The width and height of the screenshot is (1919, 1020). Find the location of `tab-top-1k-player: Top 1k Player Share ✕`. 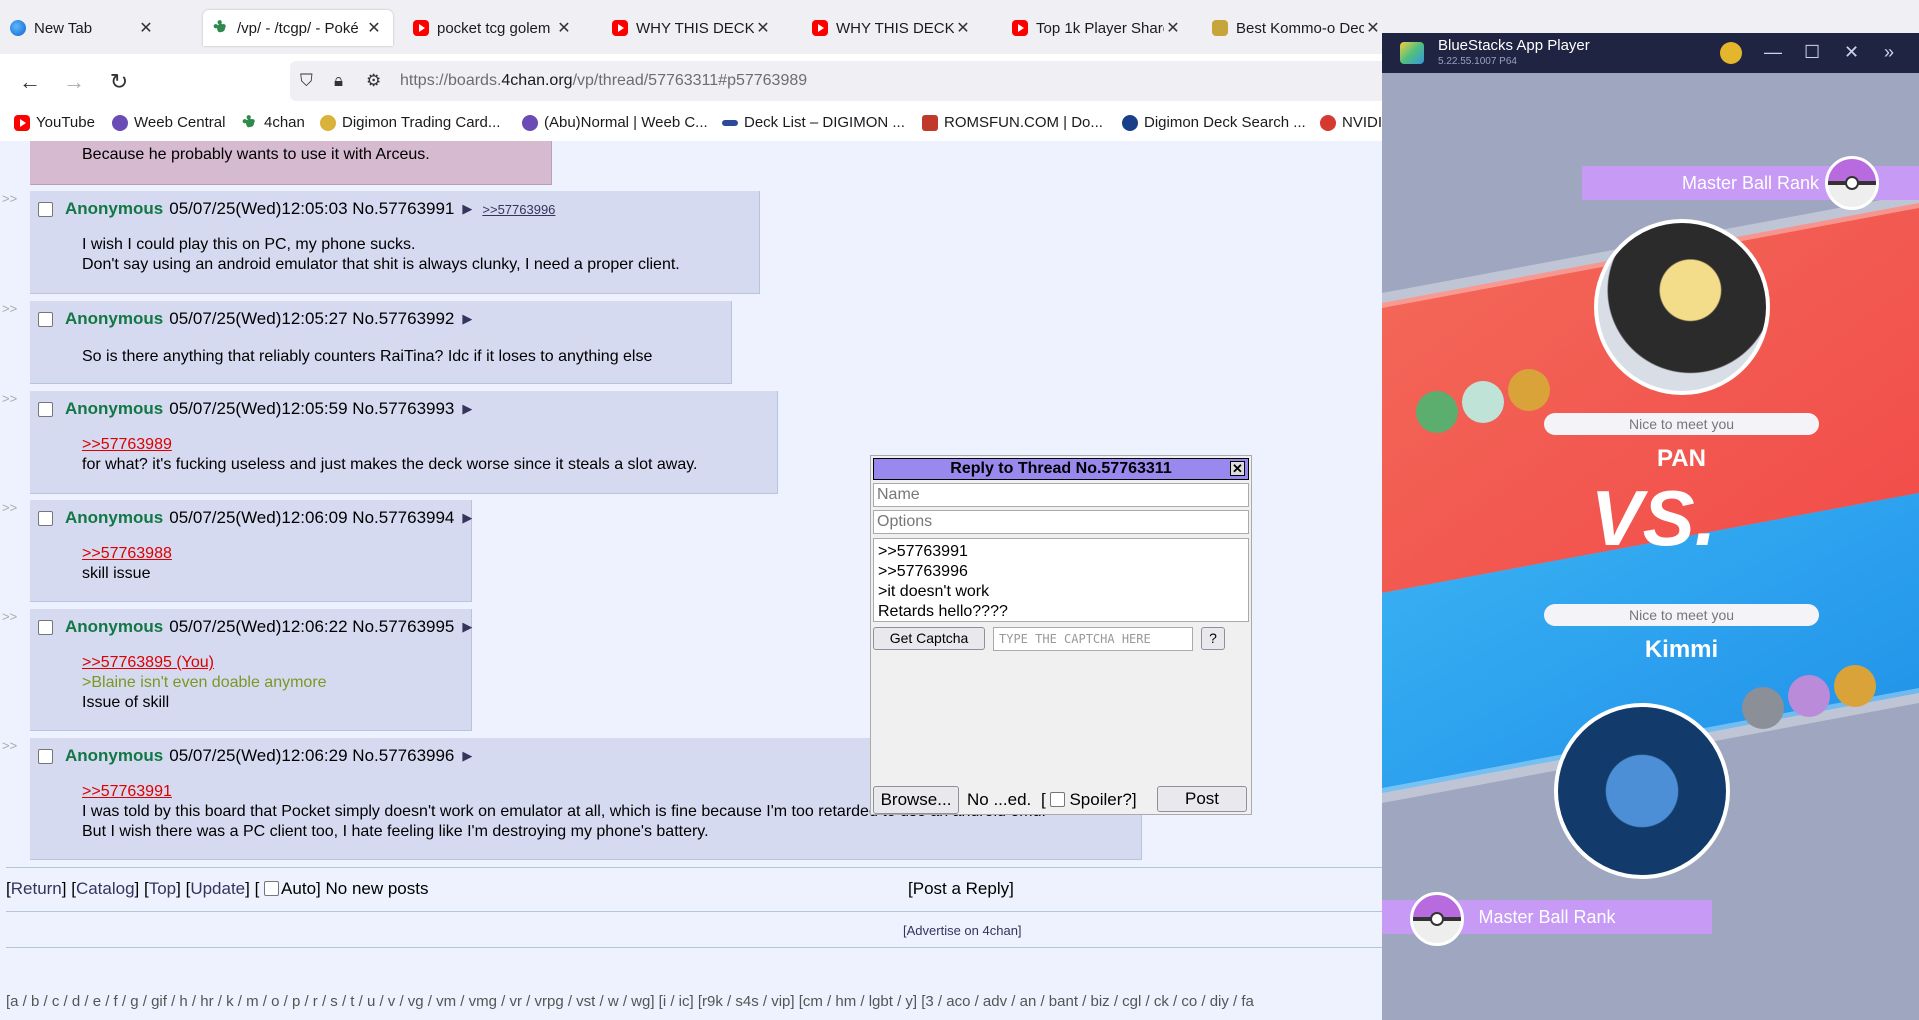

tab-top-1k-player: Top 1k Player Share ✕ is located at coordinates (1097, 28).